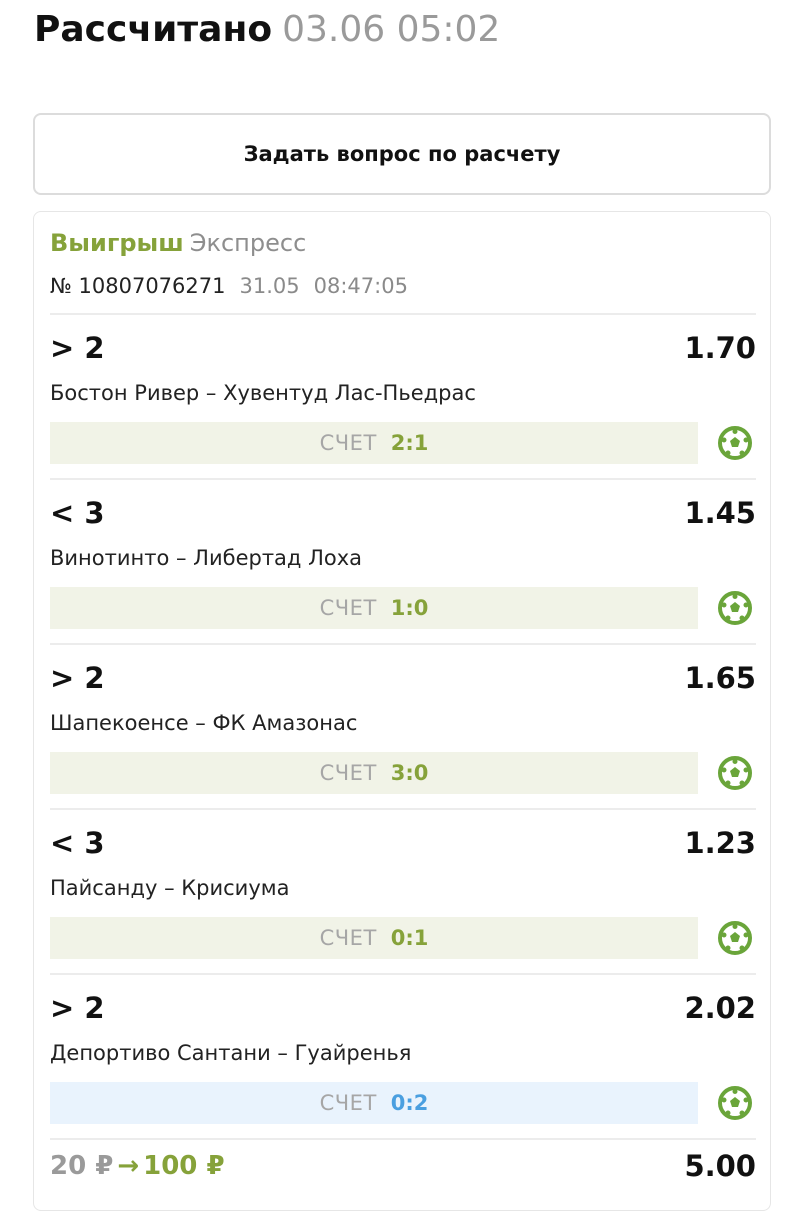 This screenshot has height=1211, width=804. Describe the element at coordinates (720, 513) in the screenshot. I see `event-odds: 1.45` at that location.